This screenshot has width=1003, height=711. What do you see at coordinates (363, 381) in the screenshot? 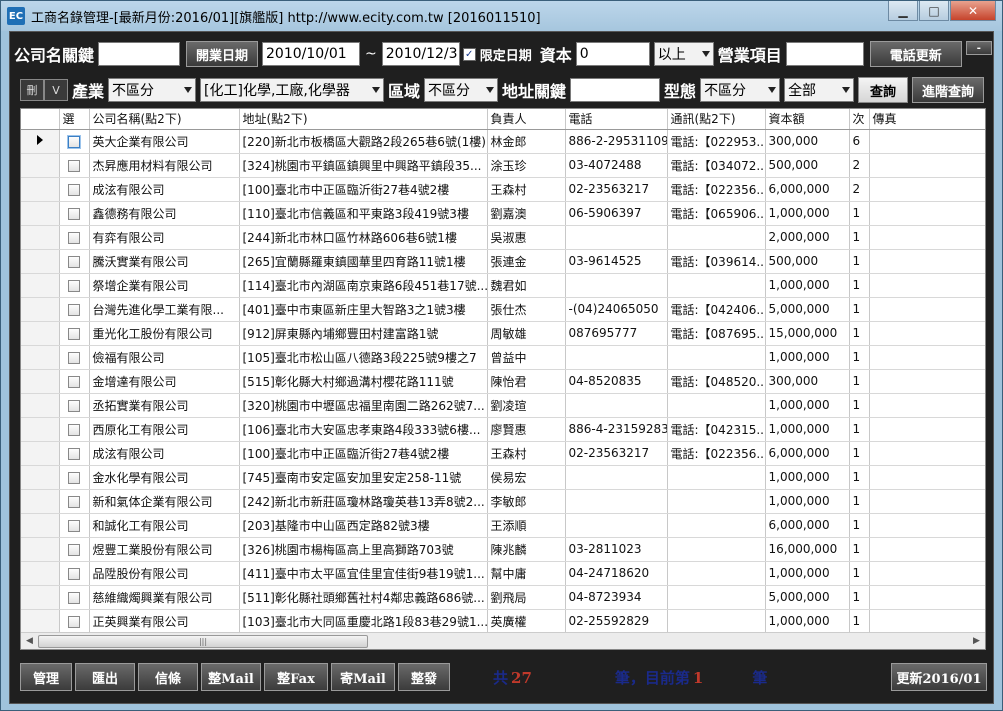
I see `address-cell: [515]彰化縣大村鄉過溝村櫻花路111號` at bounding box center [363, 381].